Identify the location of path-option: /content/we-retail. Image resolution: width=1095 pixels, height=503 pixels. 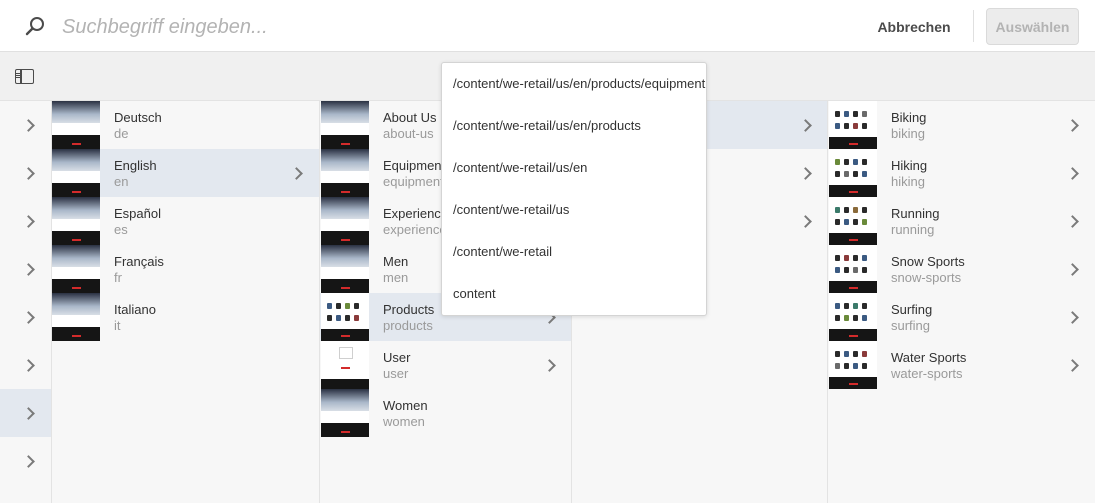
(574, 252).